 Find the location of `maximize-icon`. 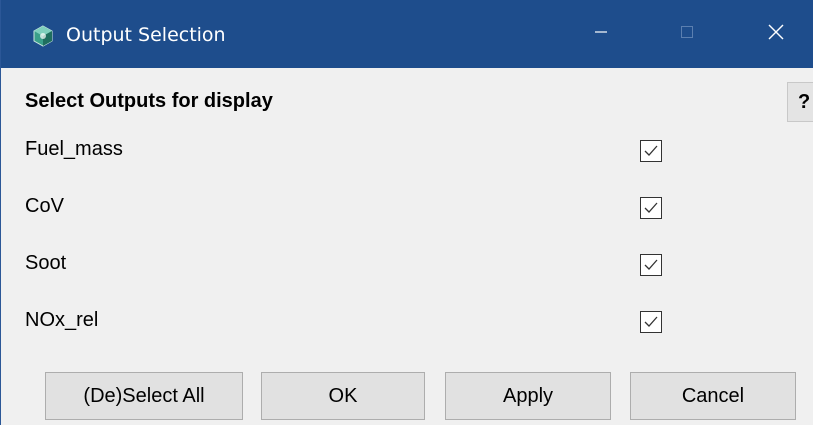

maximize-icon is located at coordinates (687, 34).